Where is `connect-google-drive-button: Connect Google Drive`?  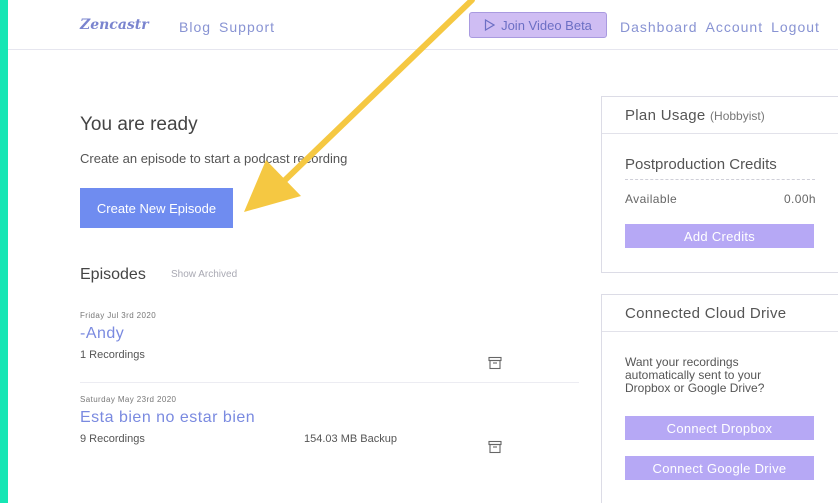 connect-google-drive-button: Connect Google Drive is located at coordinates (719, 468).